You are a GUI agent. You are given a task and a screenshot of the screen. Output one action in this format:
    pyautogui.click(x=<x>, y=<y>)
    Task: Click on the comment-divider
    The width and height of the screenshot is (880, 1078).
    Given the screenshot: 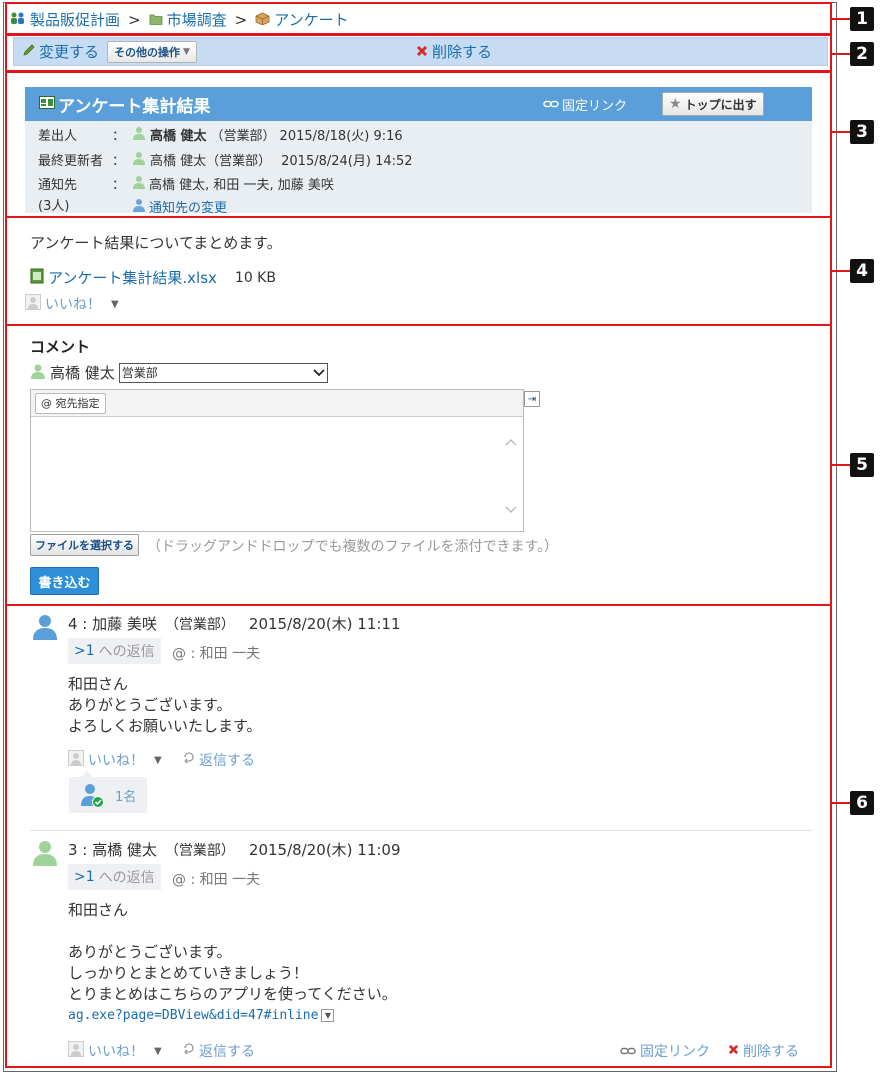 What is the action you would take?
    pyautogui.click(x=421, y=830)
    